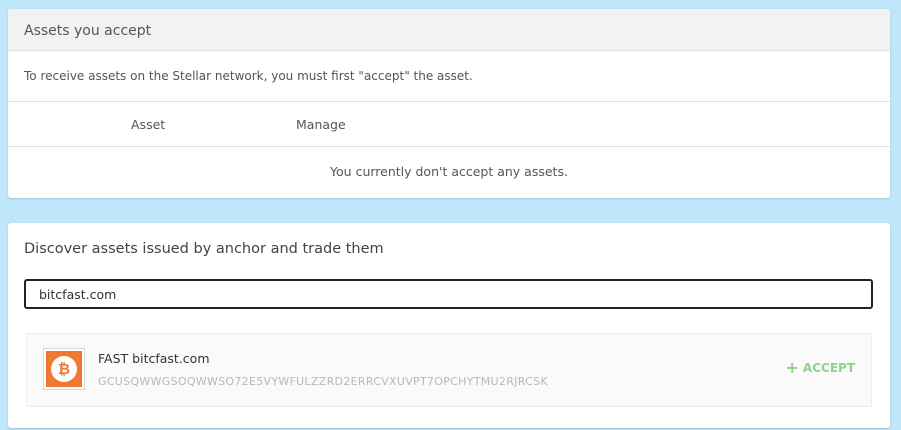  I want to click on bitcoin-glyph: ₿, so click(64, 369).